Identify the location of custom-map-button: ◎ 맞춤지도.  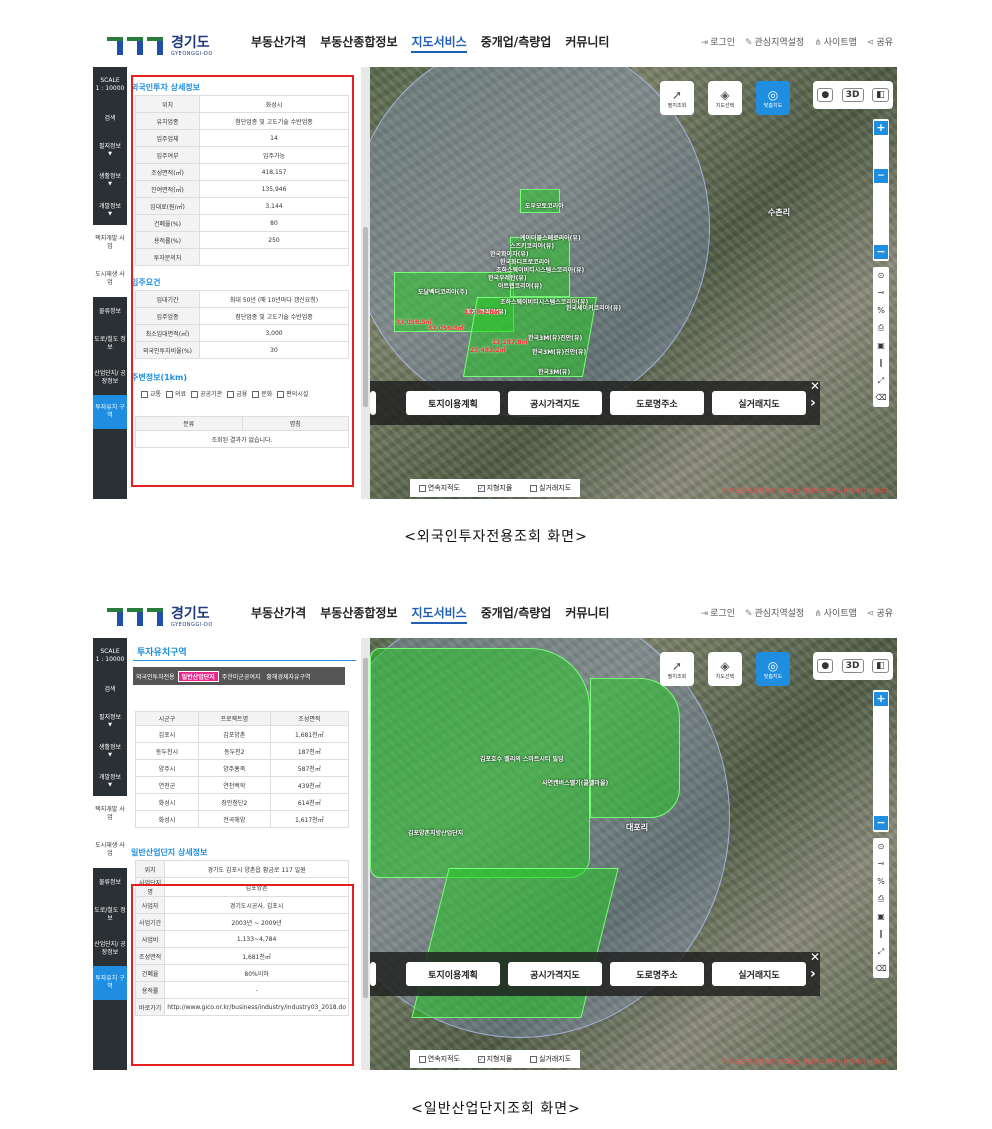
(773, 98).